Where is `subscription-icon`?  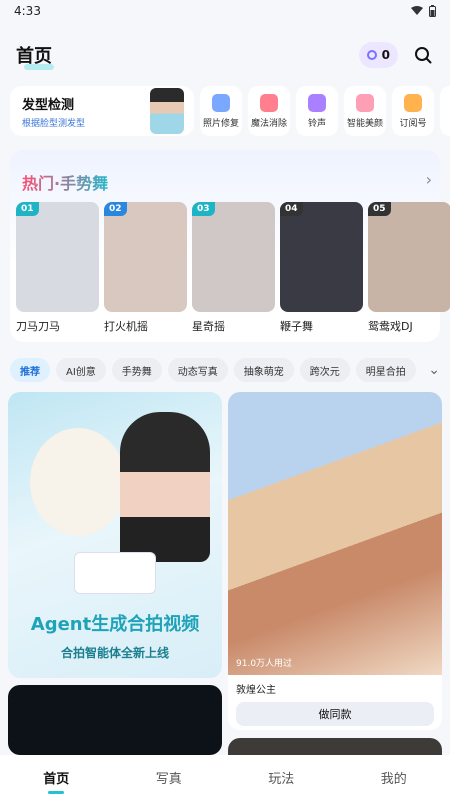
subscription-icon is located at coordinates (413, 102).